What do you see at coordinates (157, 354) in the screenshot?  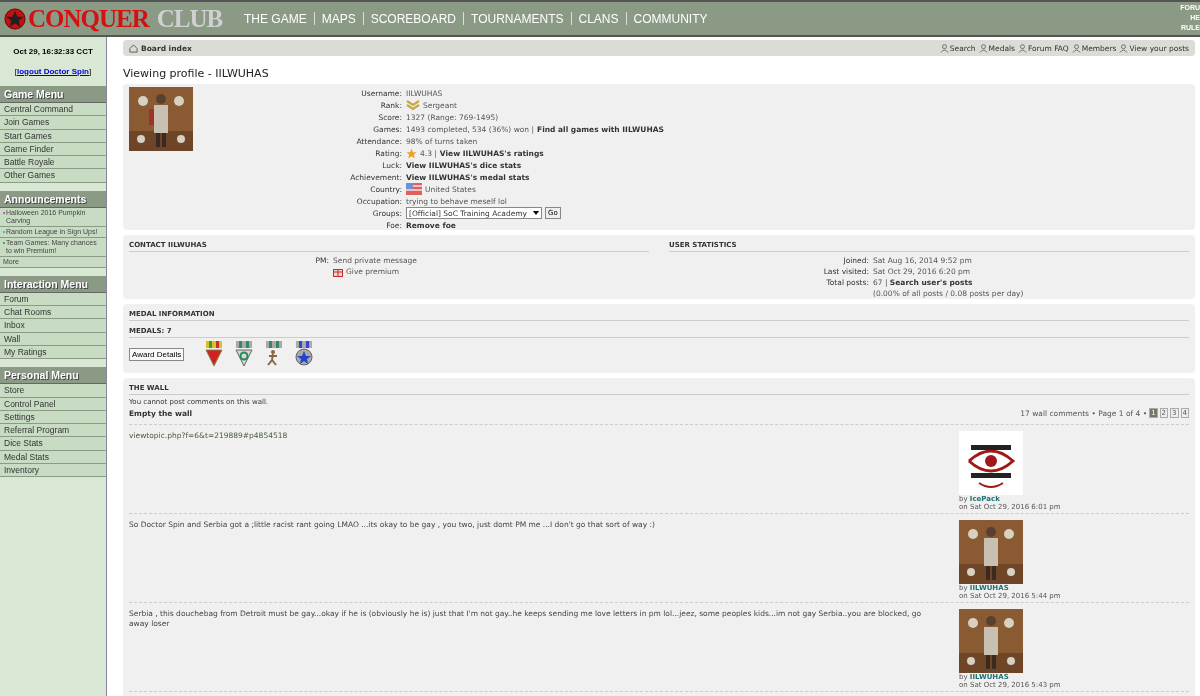 I see `award-details-button: Award Details` at bounding box center [157, 354].